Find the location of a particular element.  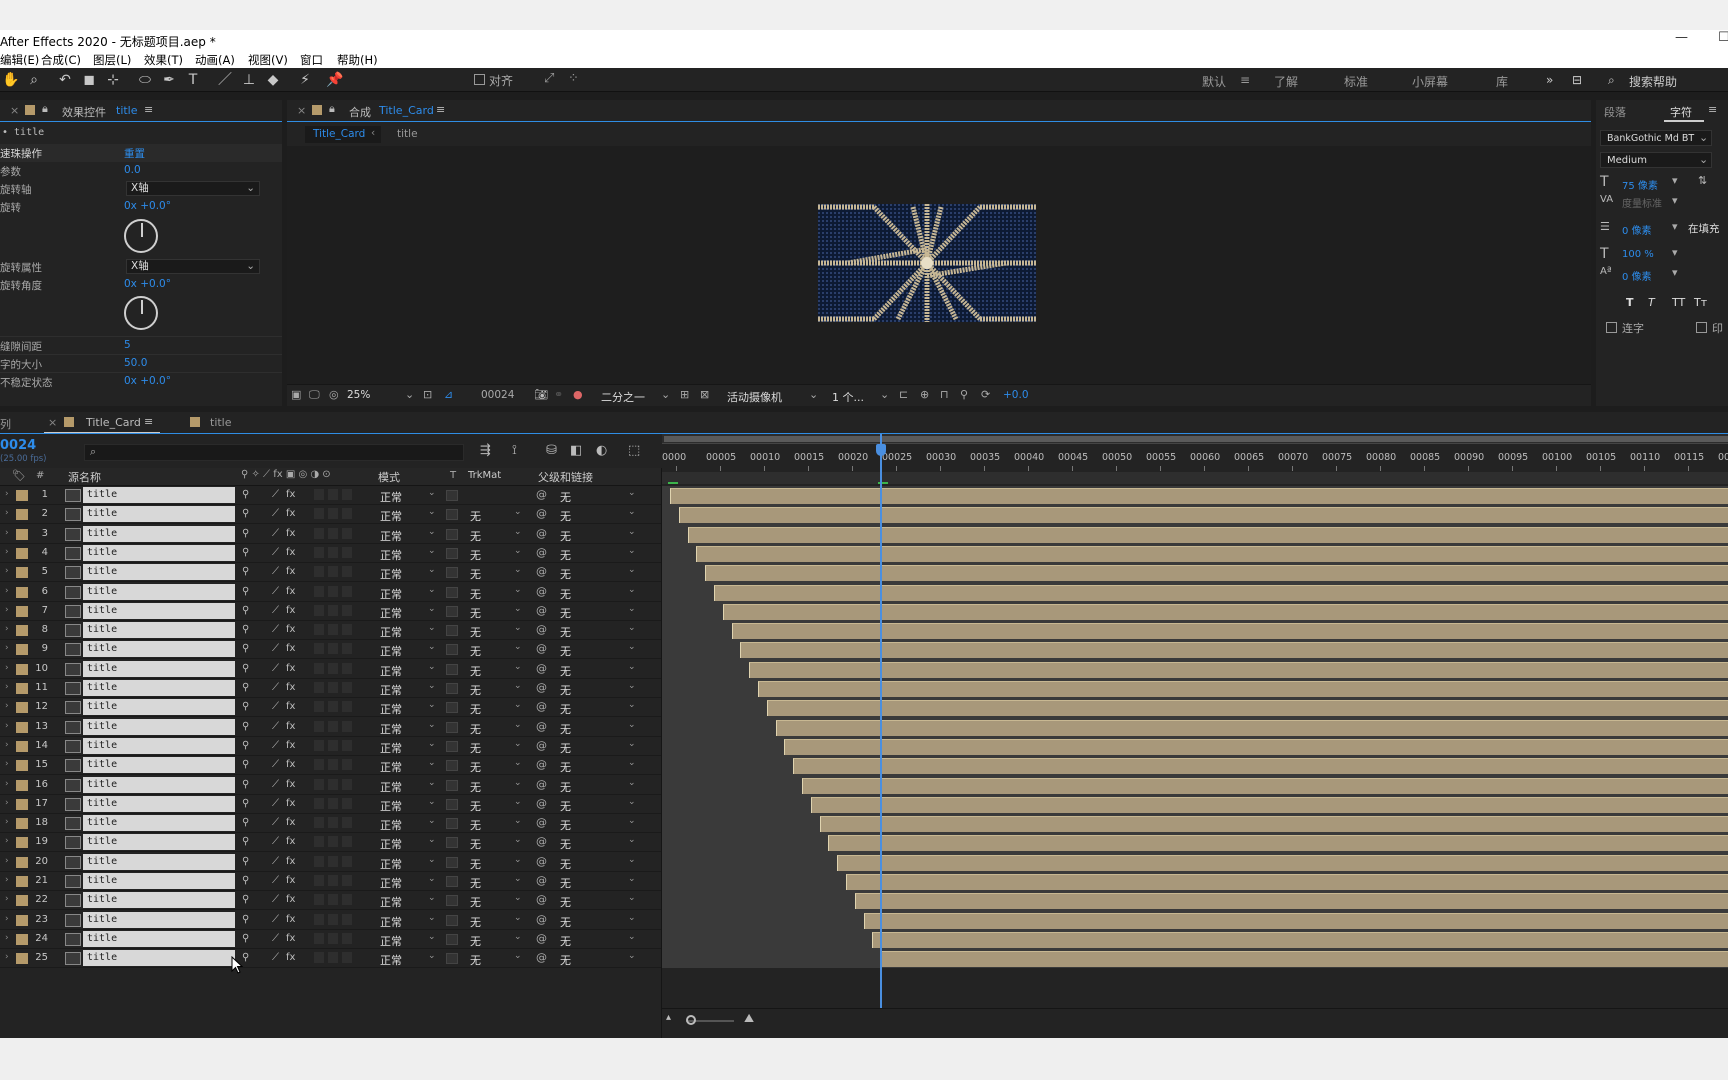

font-style-dropdown: Medium ⌄ is located at coordinates (1656, 160).